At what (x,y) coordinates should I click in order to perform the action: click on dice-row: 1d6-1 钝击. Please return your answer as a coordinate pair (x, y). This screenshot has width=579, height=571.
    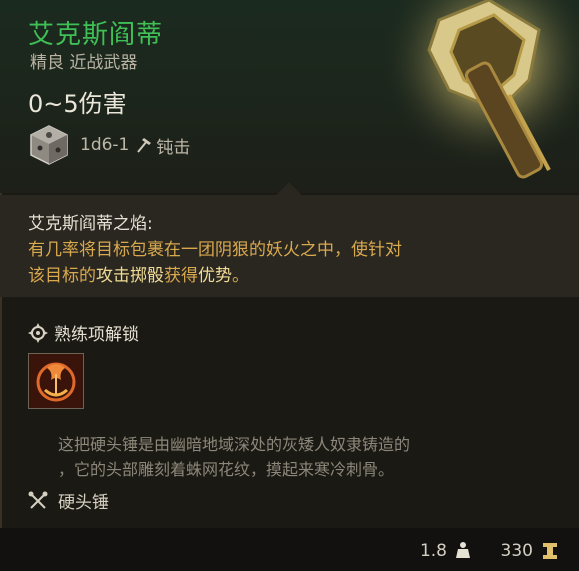
    Looking at the image, I should click on (109, 145).